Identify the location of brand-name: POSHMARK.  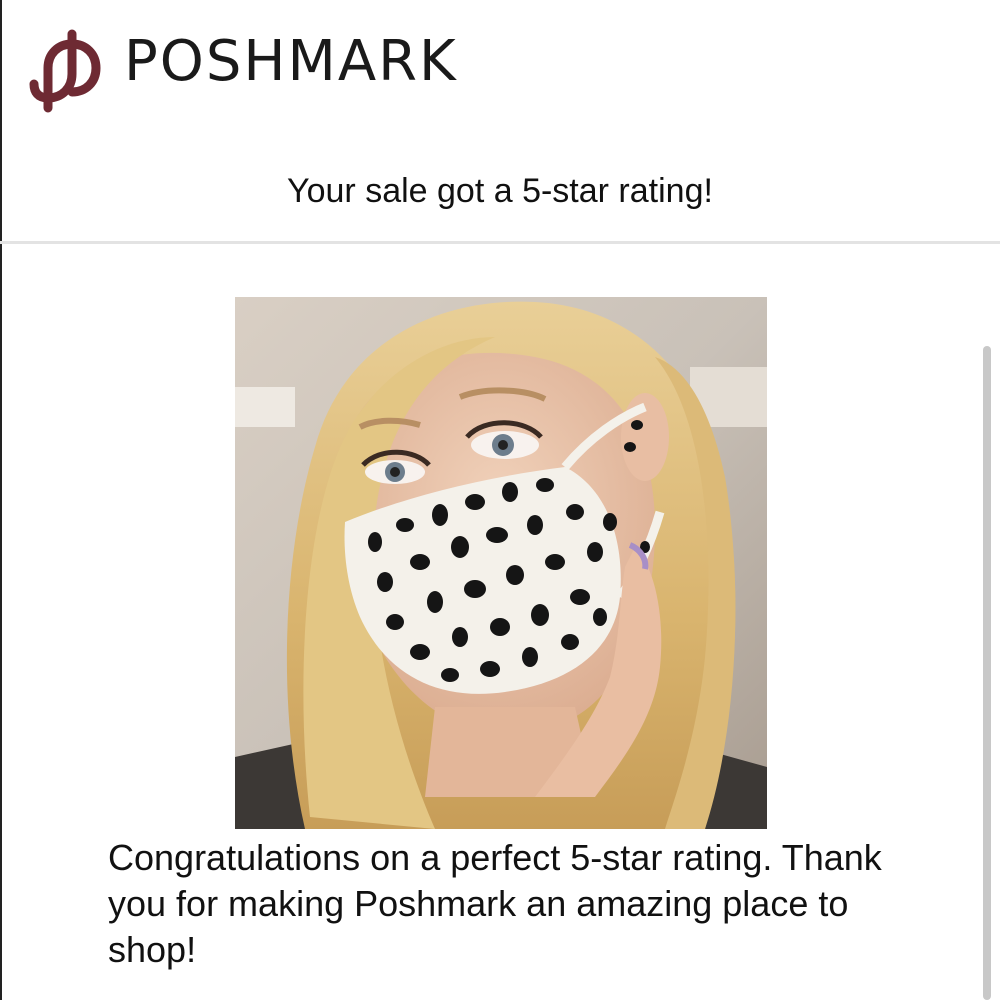
(291, 61).